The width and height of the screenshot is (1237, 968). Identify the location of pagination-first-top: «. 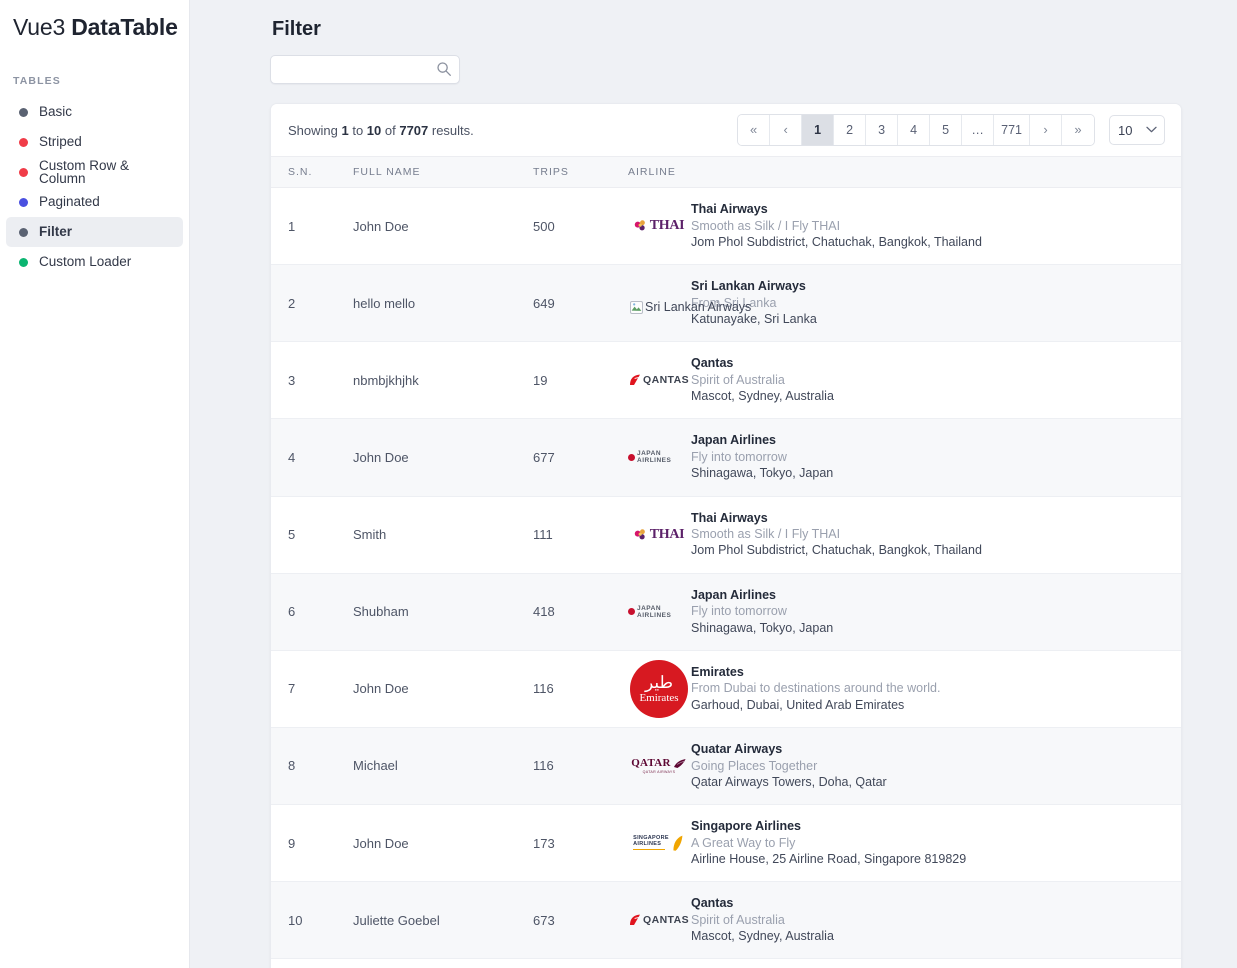
(754, 130).